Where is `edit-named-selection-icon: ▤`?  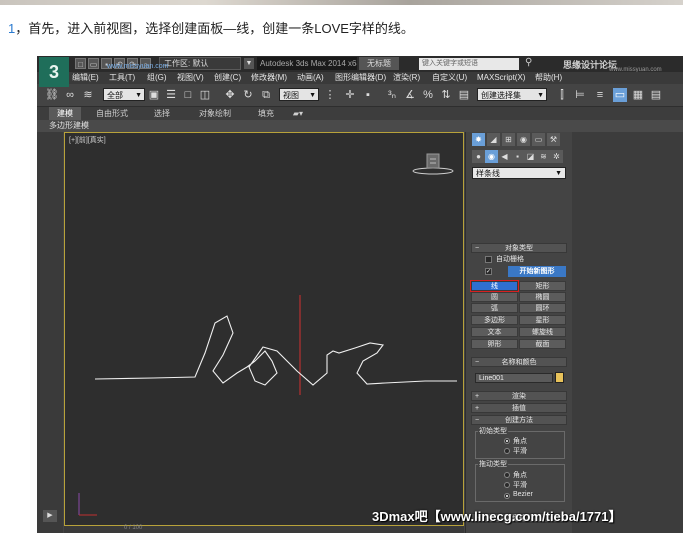
edit-named-selection-icon: ▤ is located at coordinates (464, 95).